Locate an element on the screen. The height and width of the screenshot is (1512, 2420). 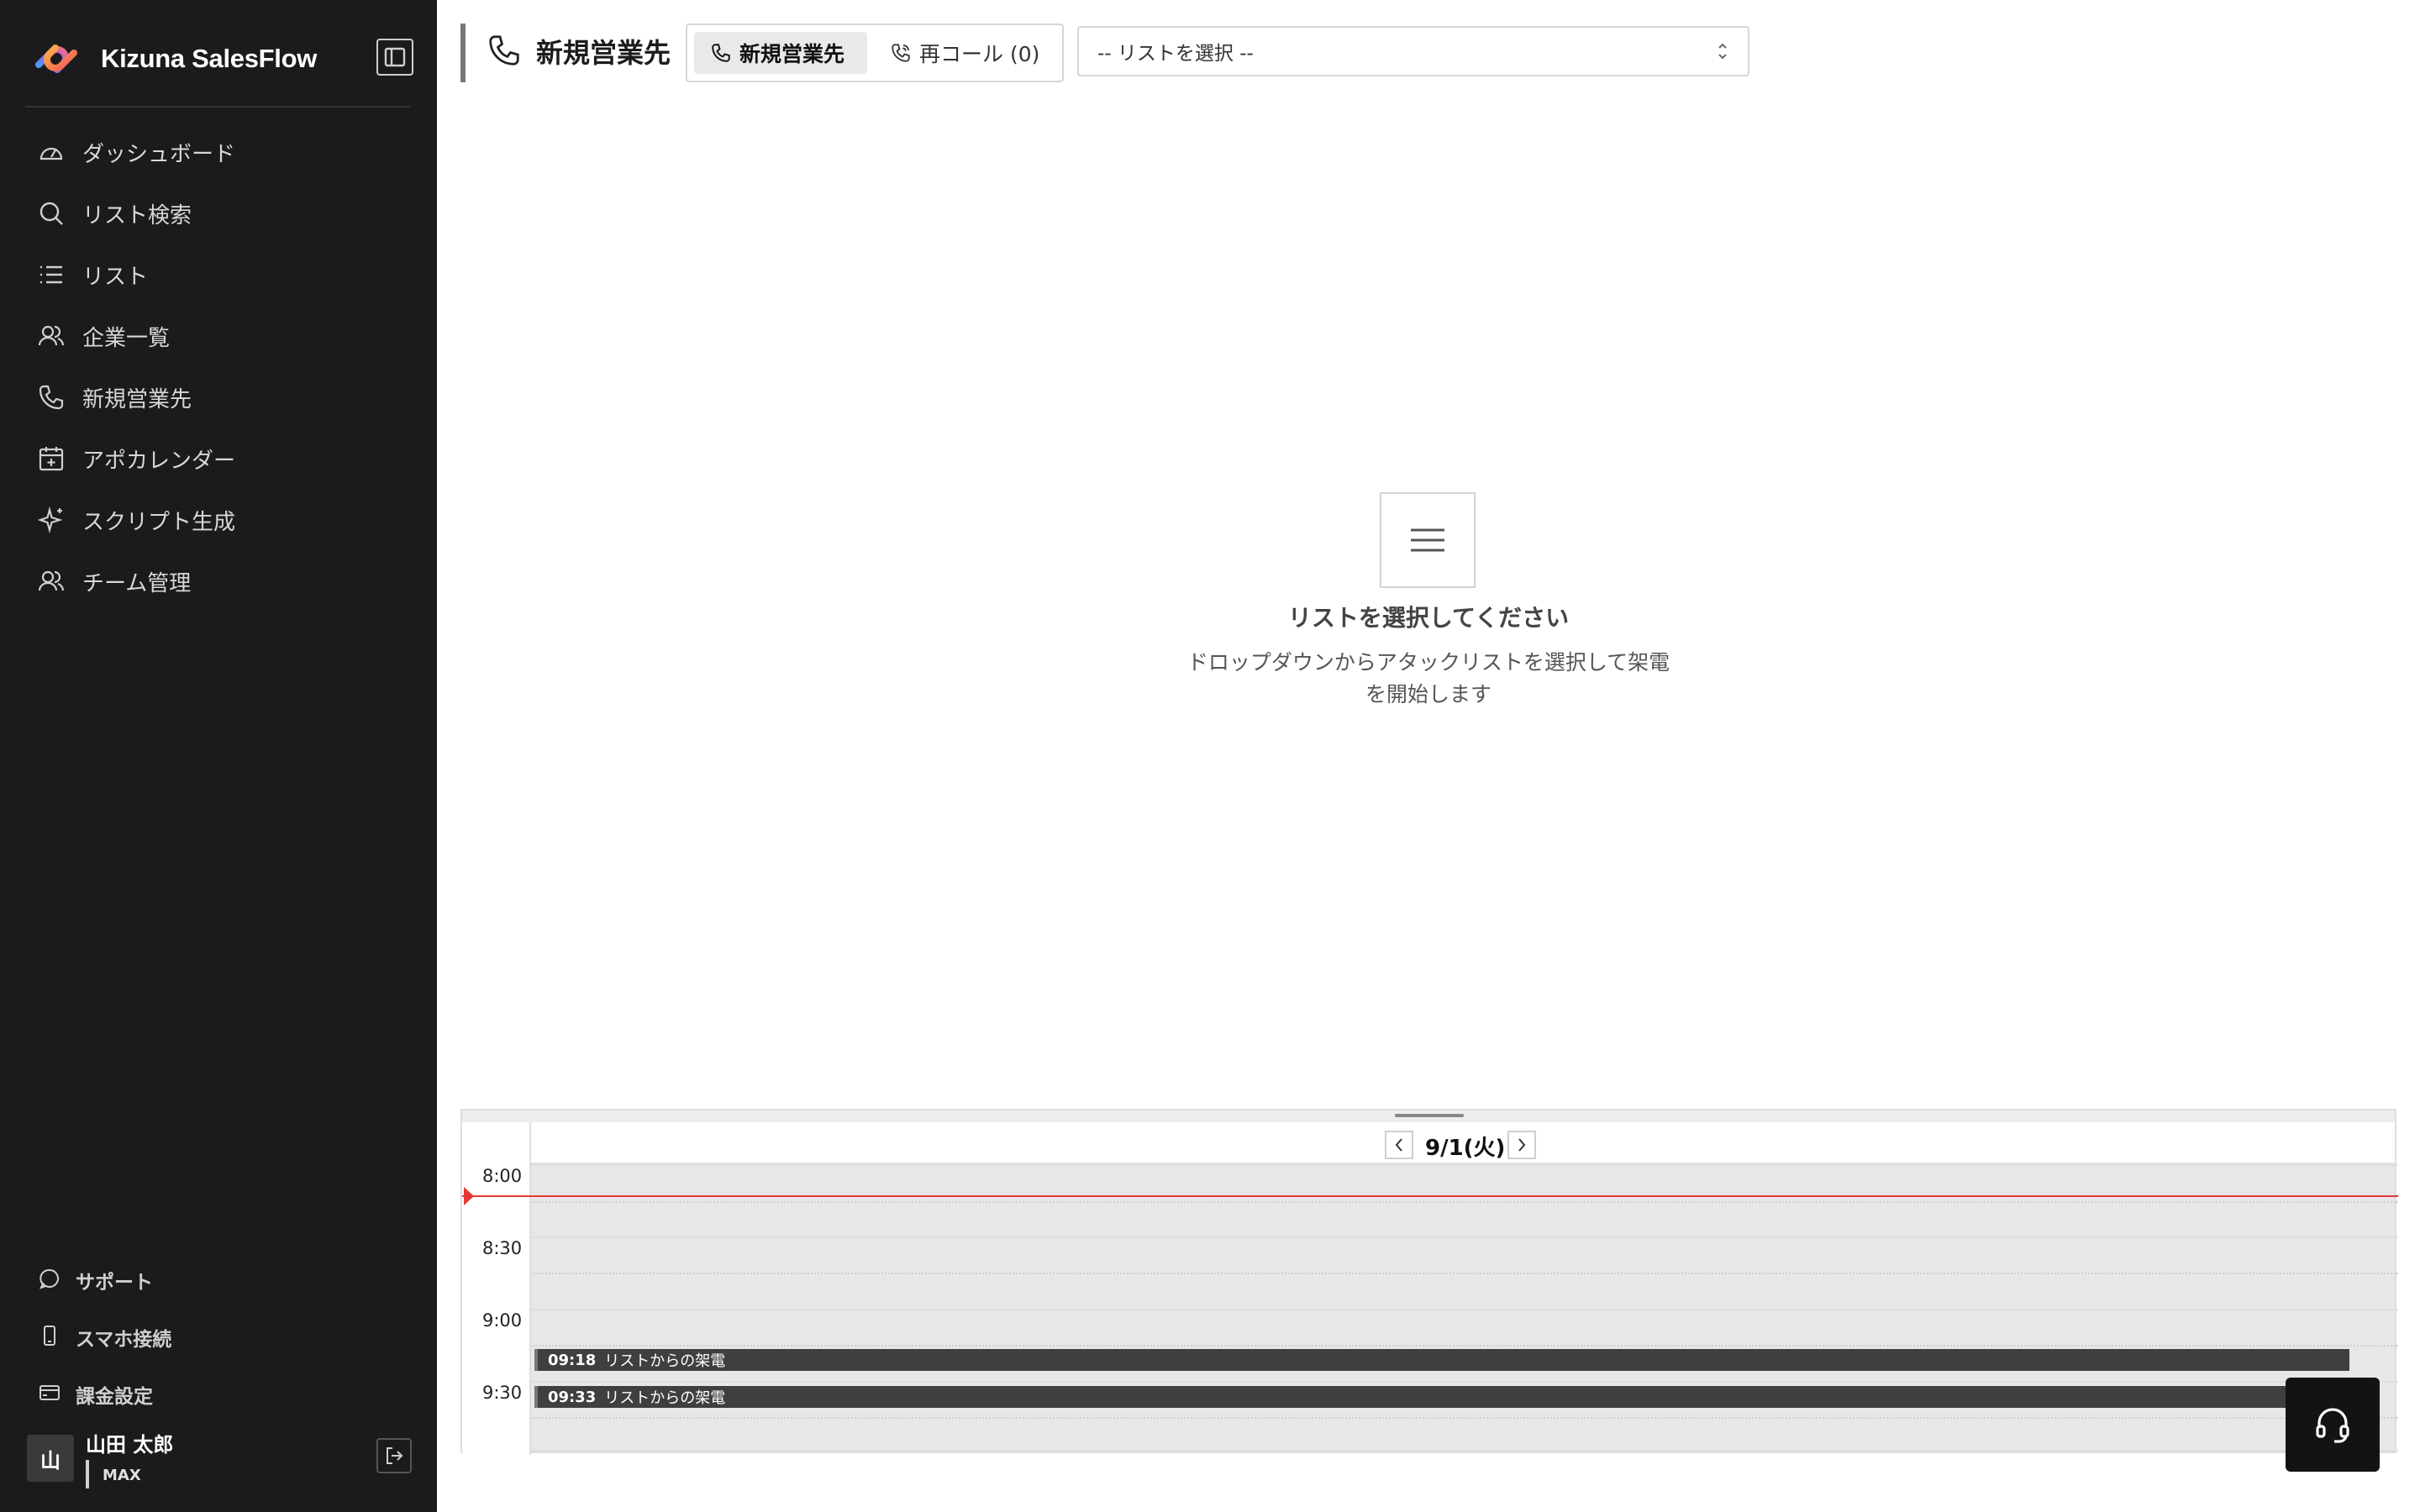
empty-state-description: ドロップダウンからアタックリストを選択して架電 を開始します is located at coordinates (1428, 679).